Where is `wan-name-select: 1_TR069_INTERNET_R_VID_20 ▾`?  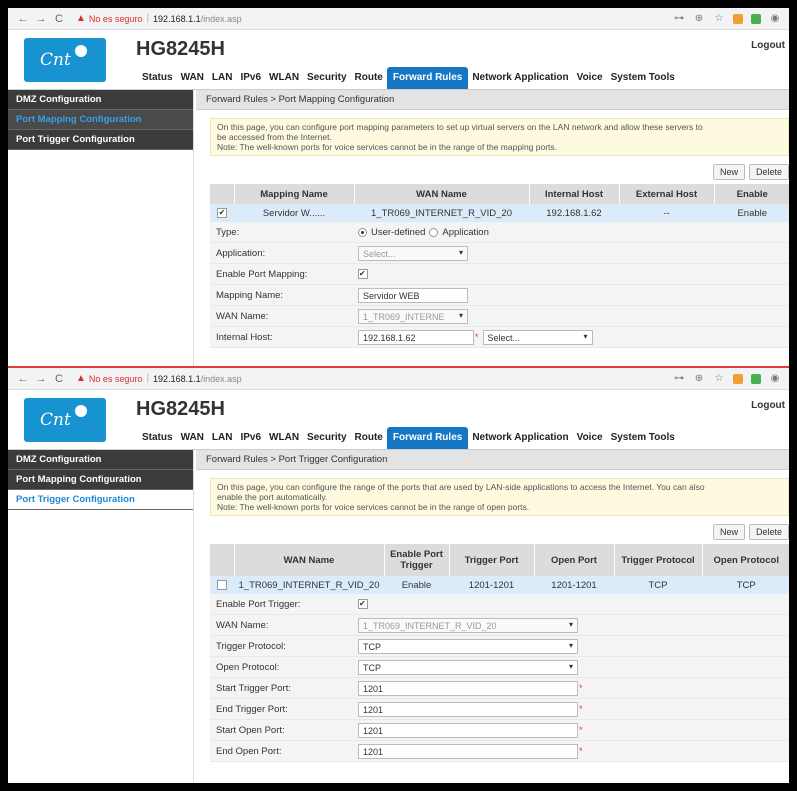
wan-name-select: 1_TR069_INTERNET_R_VID_20 ▾ is located at coordinates (468, 625).